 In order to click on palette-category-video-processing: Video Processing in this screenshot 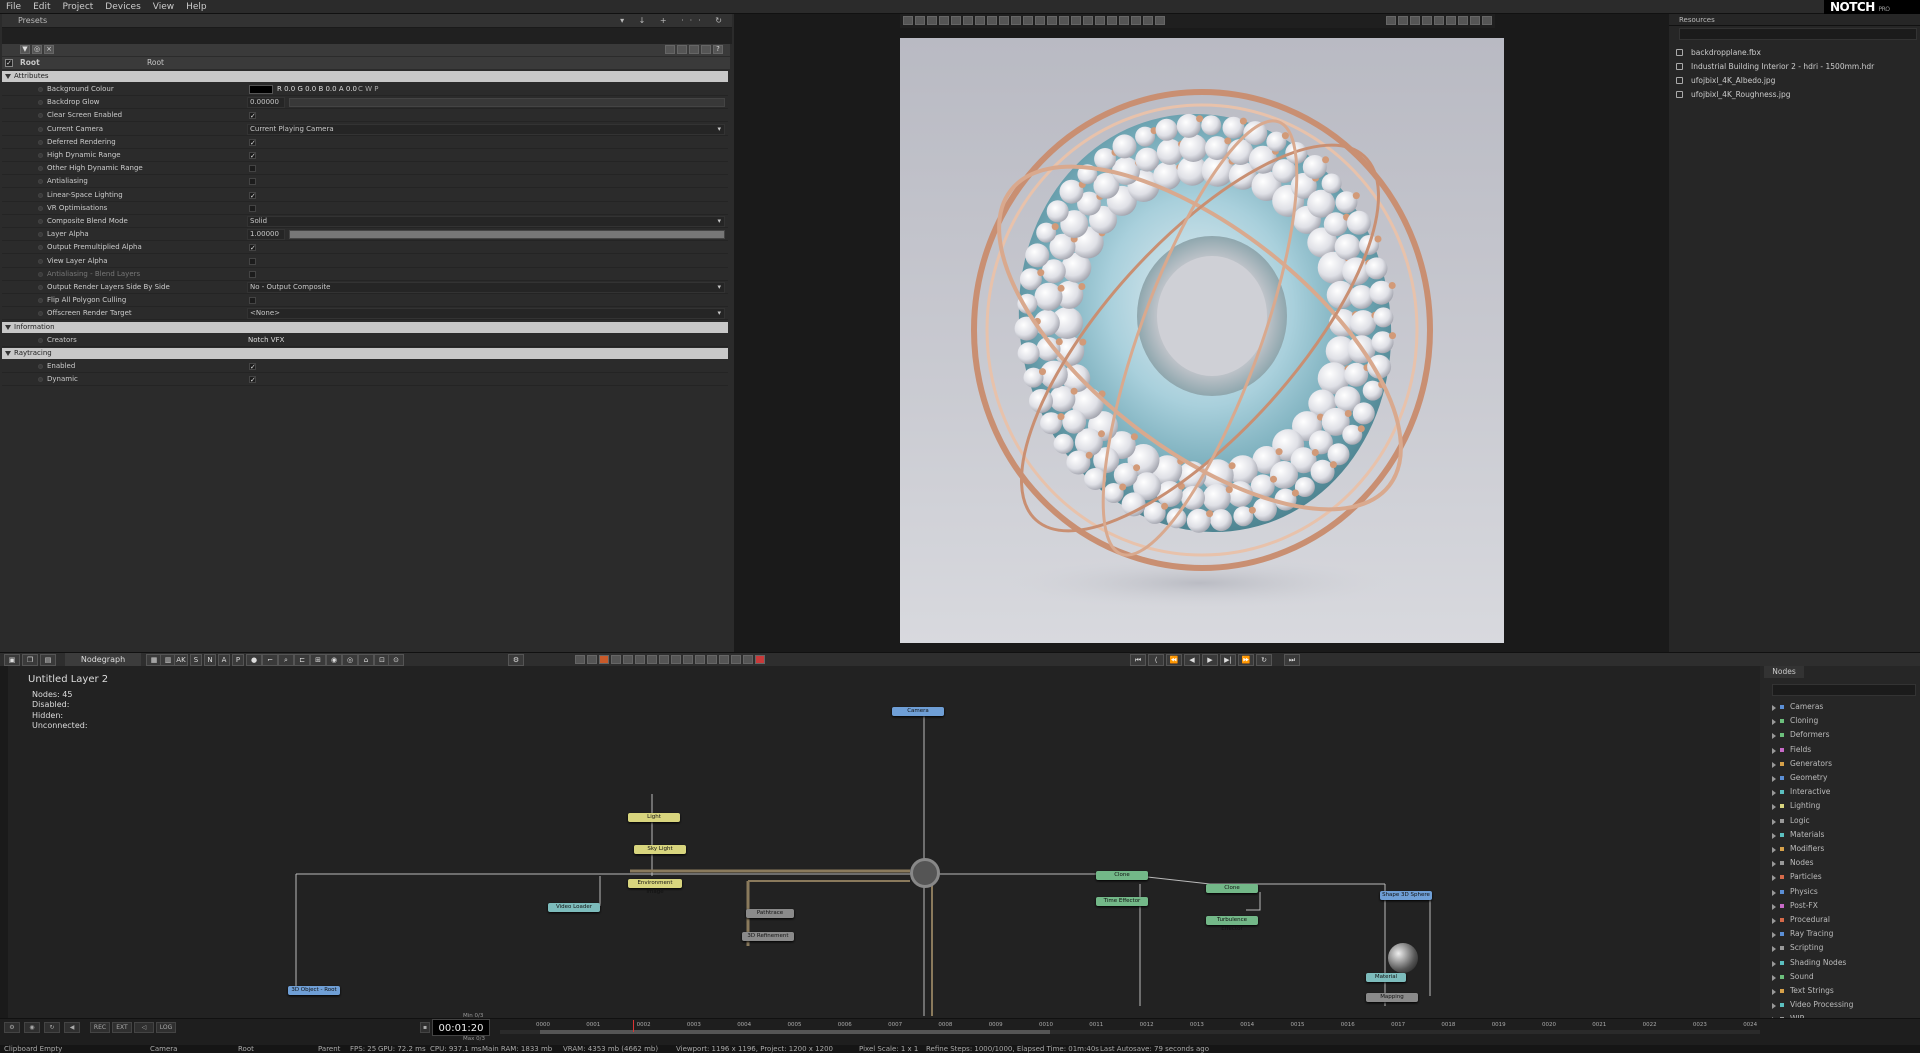, I will do `click(1840, 1005)`.